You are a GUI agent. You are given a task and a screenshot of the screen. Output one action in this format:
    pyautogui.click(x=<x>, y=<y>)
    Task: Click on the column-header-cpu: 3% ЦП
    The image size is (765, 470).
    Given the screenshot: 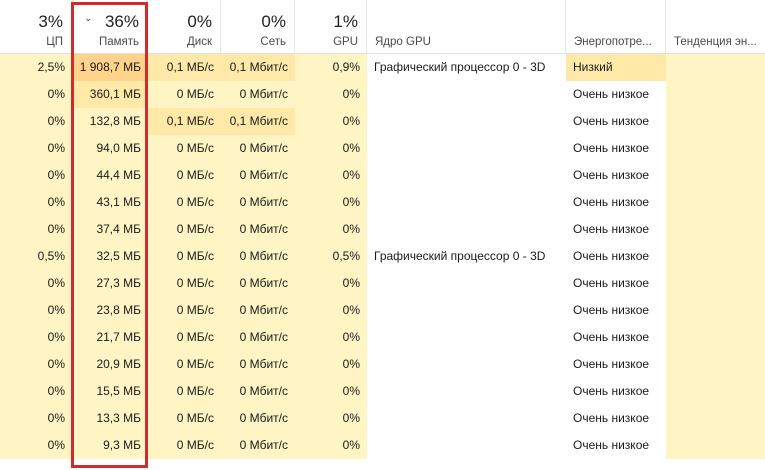 What is the action you would take?
    pyautogui.click(x=36, y=26)
    